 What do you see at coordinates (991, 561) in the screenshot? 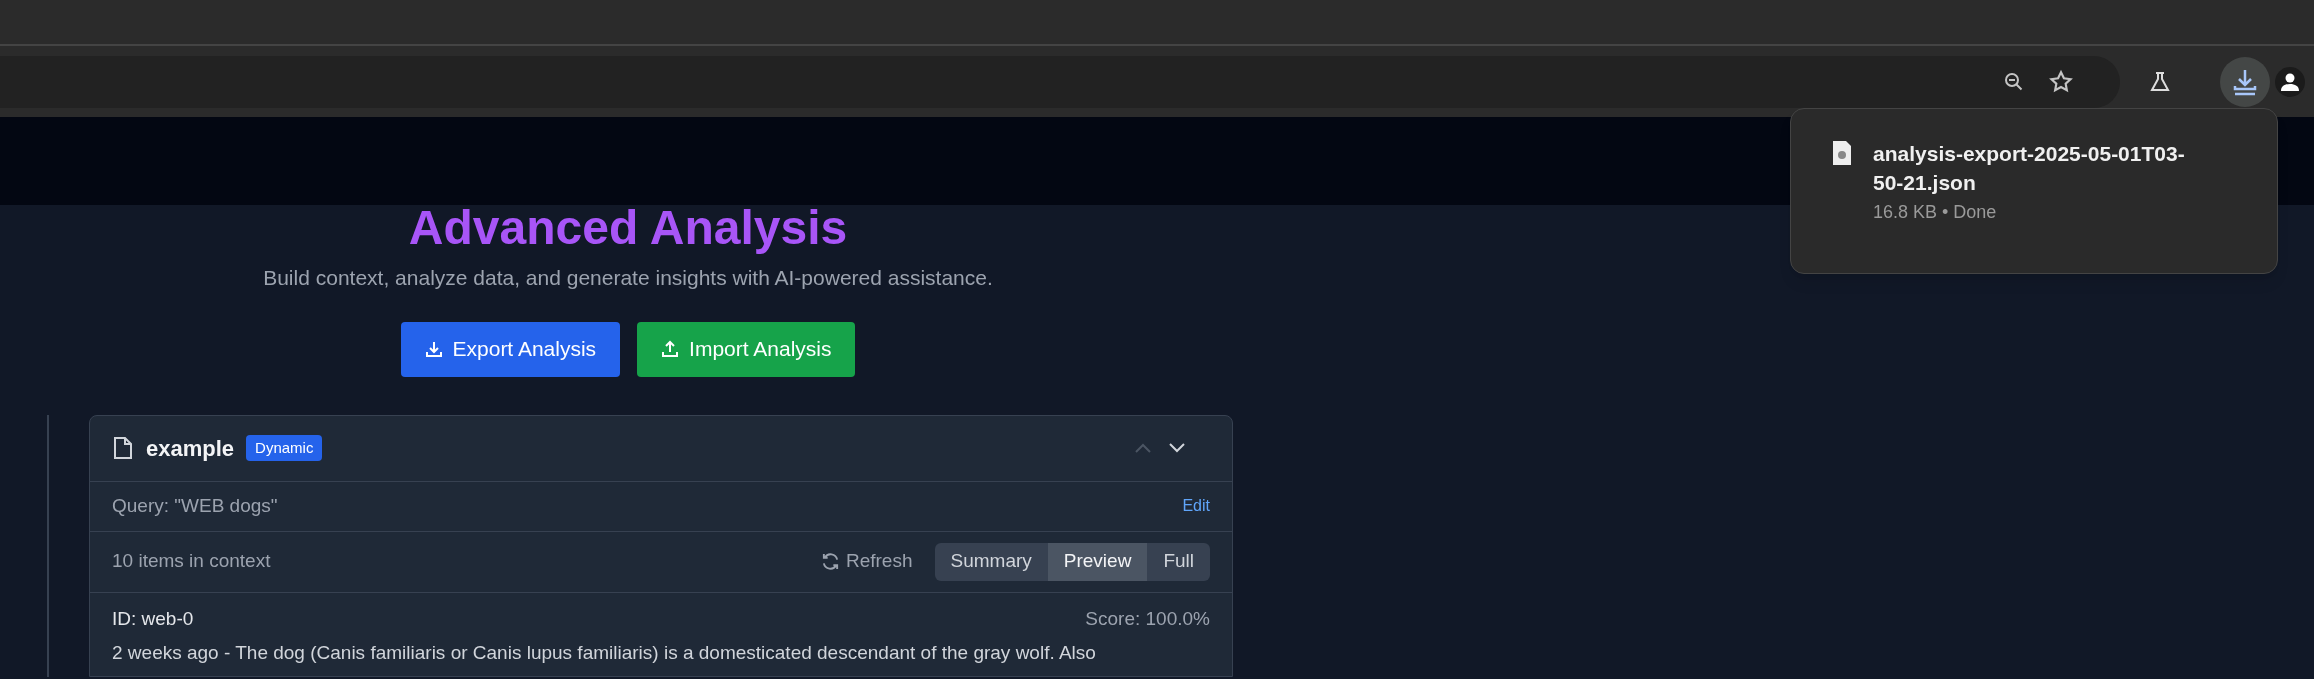
I see `view-mode-tab: Summary` at bounding box center [991, 561].